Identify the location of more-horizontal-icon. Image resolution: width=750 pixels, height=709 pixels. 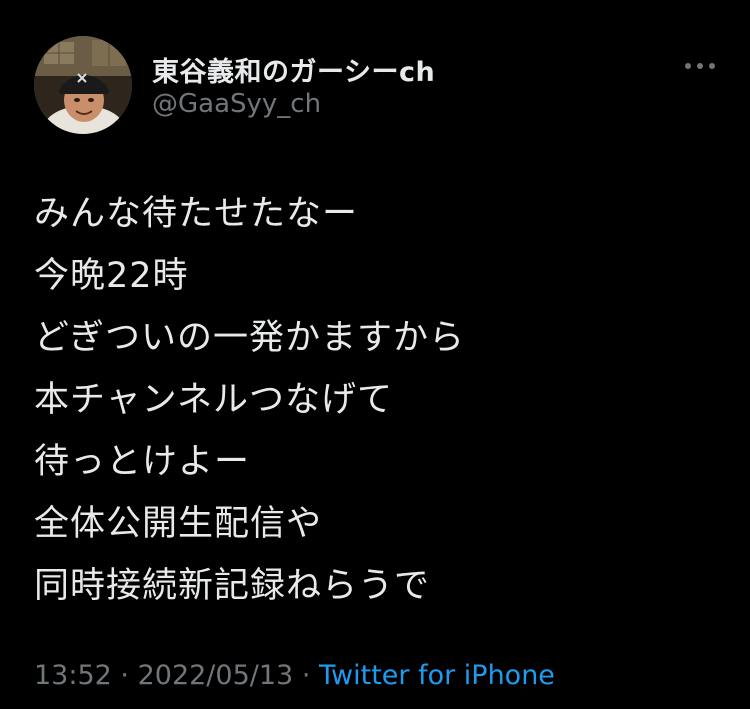
(700, 66).